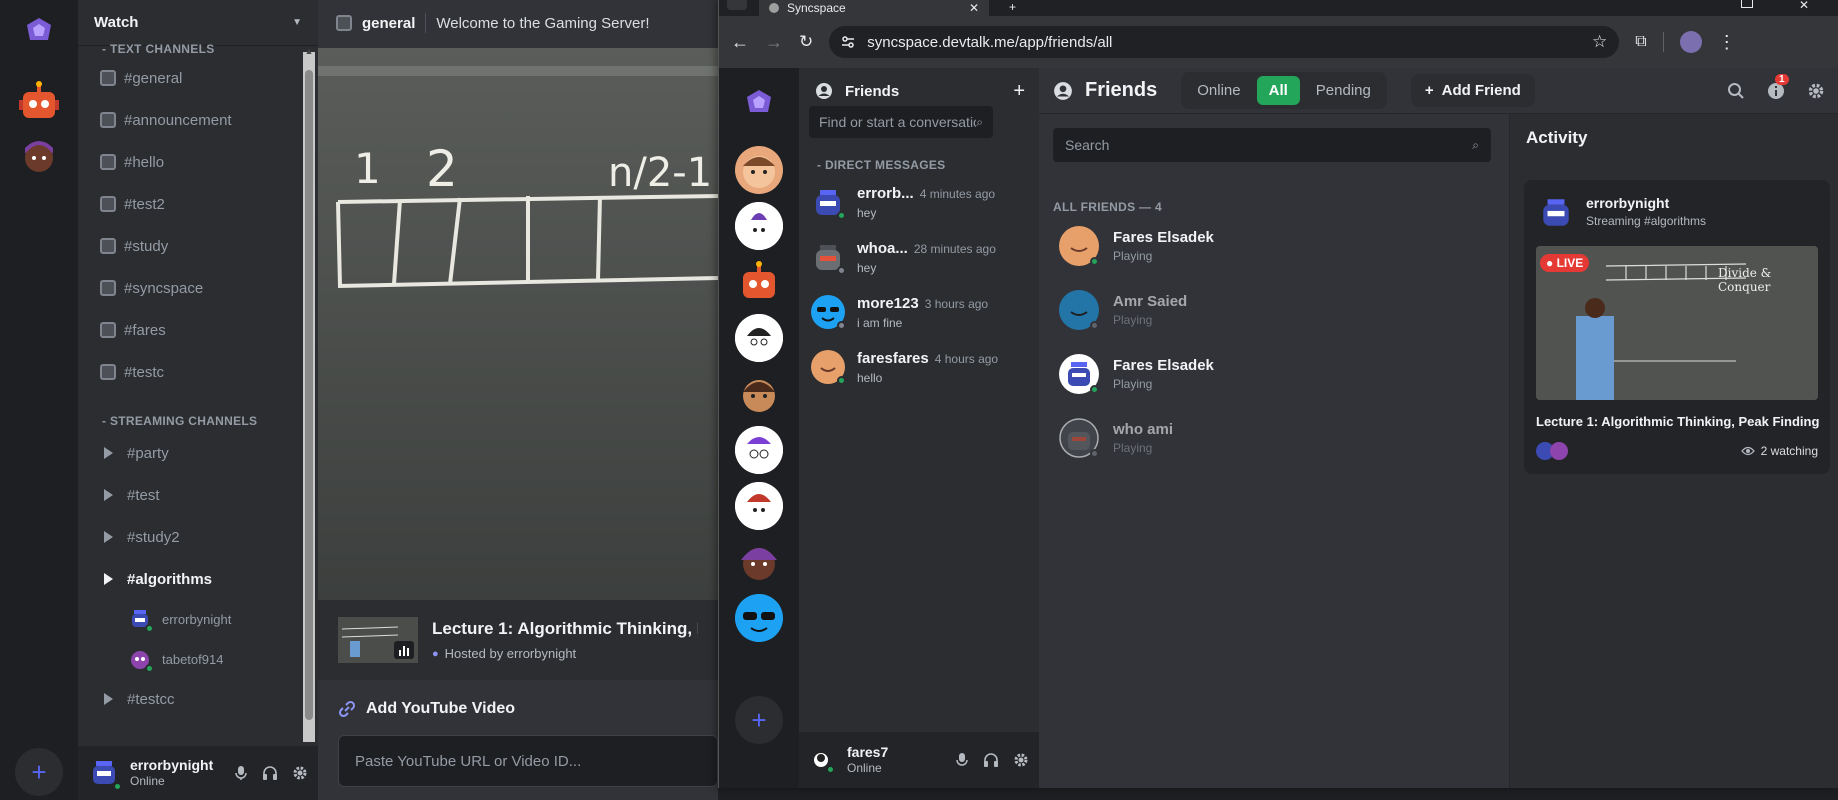  Describe the element at coordinates (158, 49) in the screenshot. I see `text-channels-category: - TEXT CHANNELS` at that location.